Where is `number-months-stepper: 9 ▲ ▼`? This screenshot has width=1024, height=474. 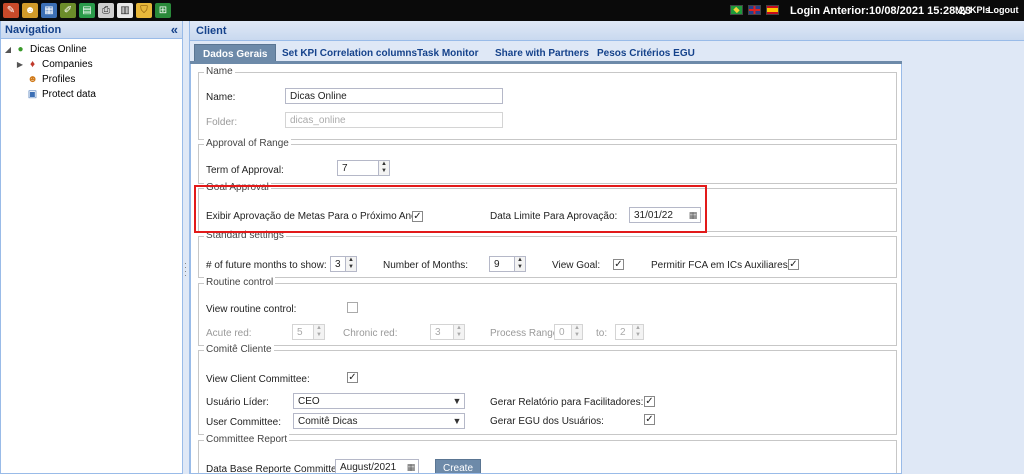
number-months-stepper: 9 ▲ ▼ is located at coordinates (507, 264).